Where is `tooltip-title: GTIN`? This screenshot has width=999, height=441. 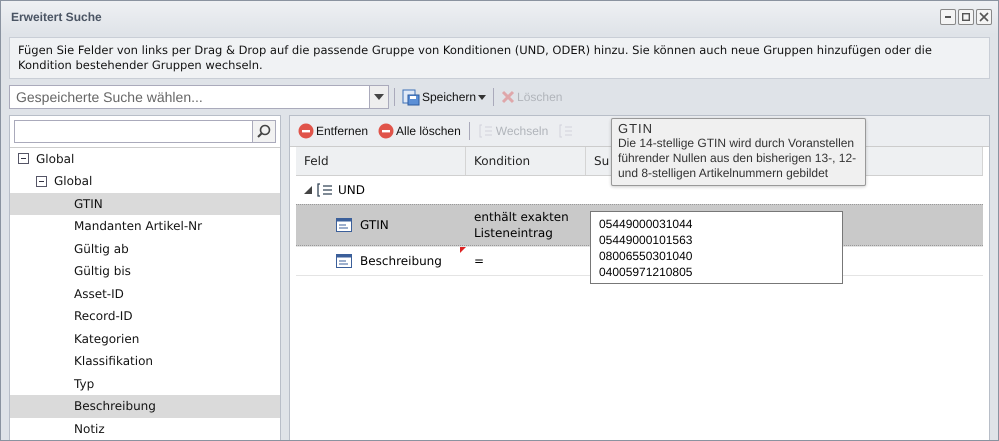
tooltip-title: GTIN is located at coordinates (636, 128).